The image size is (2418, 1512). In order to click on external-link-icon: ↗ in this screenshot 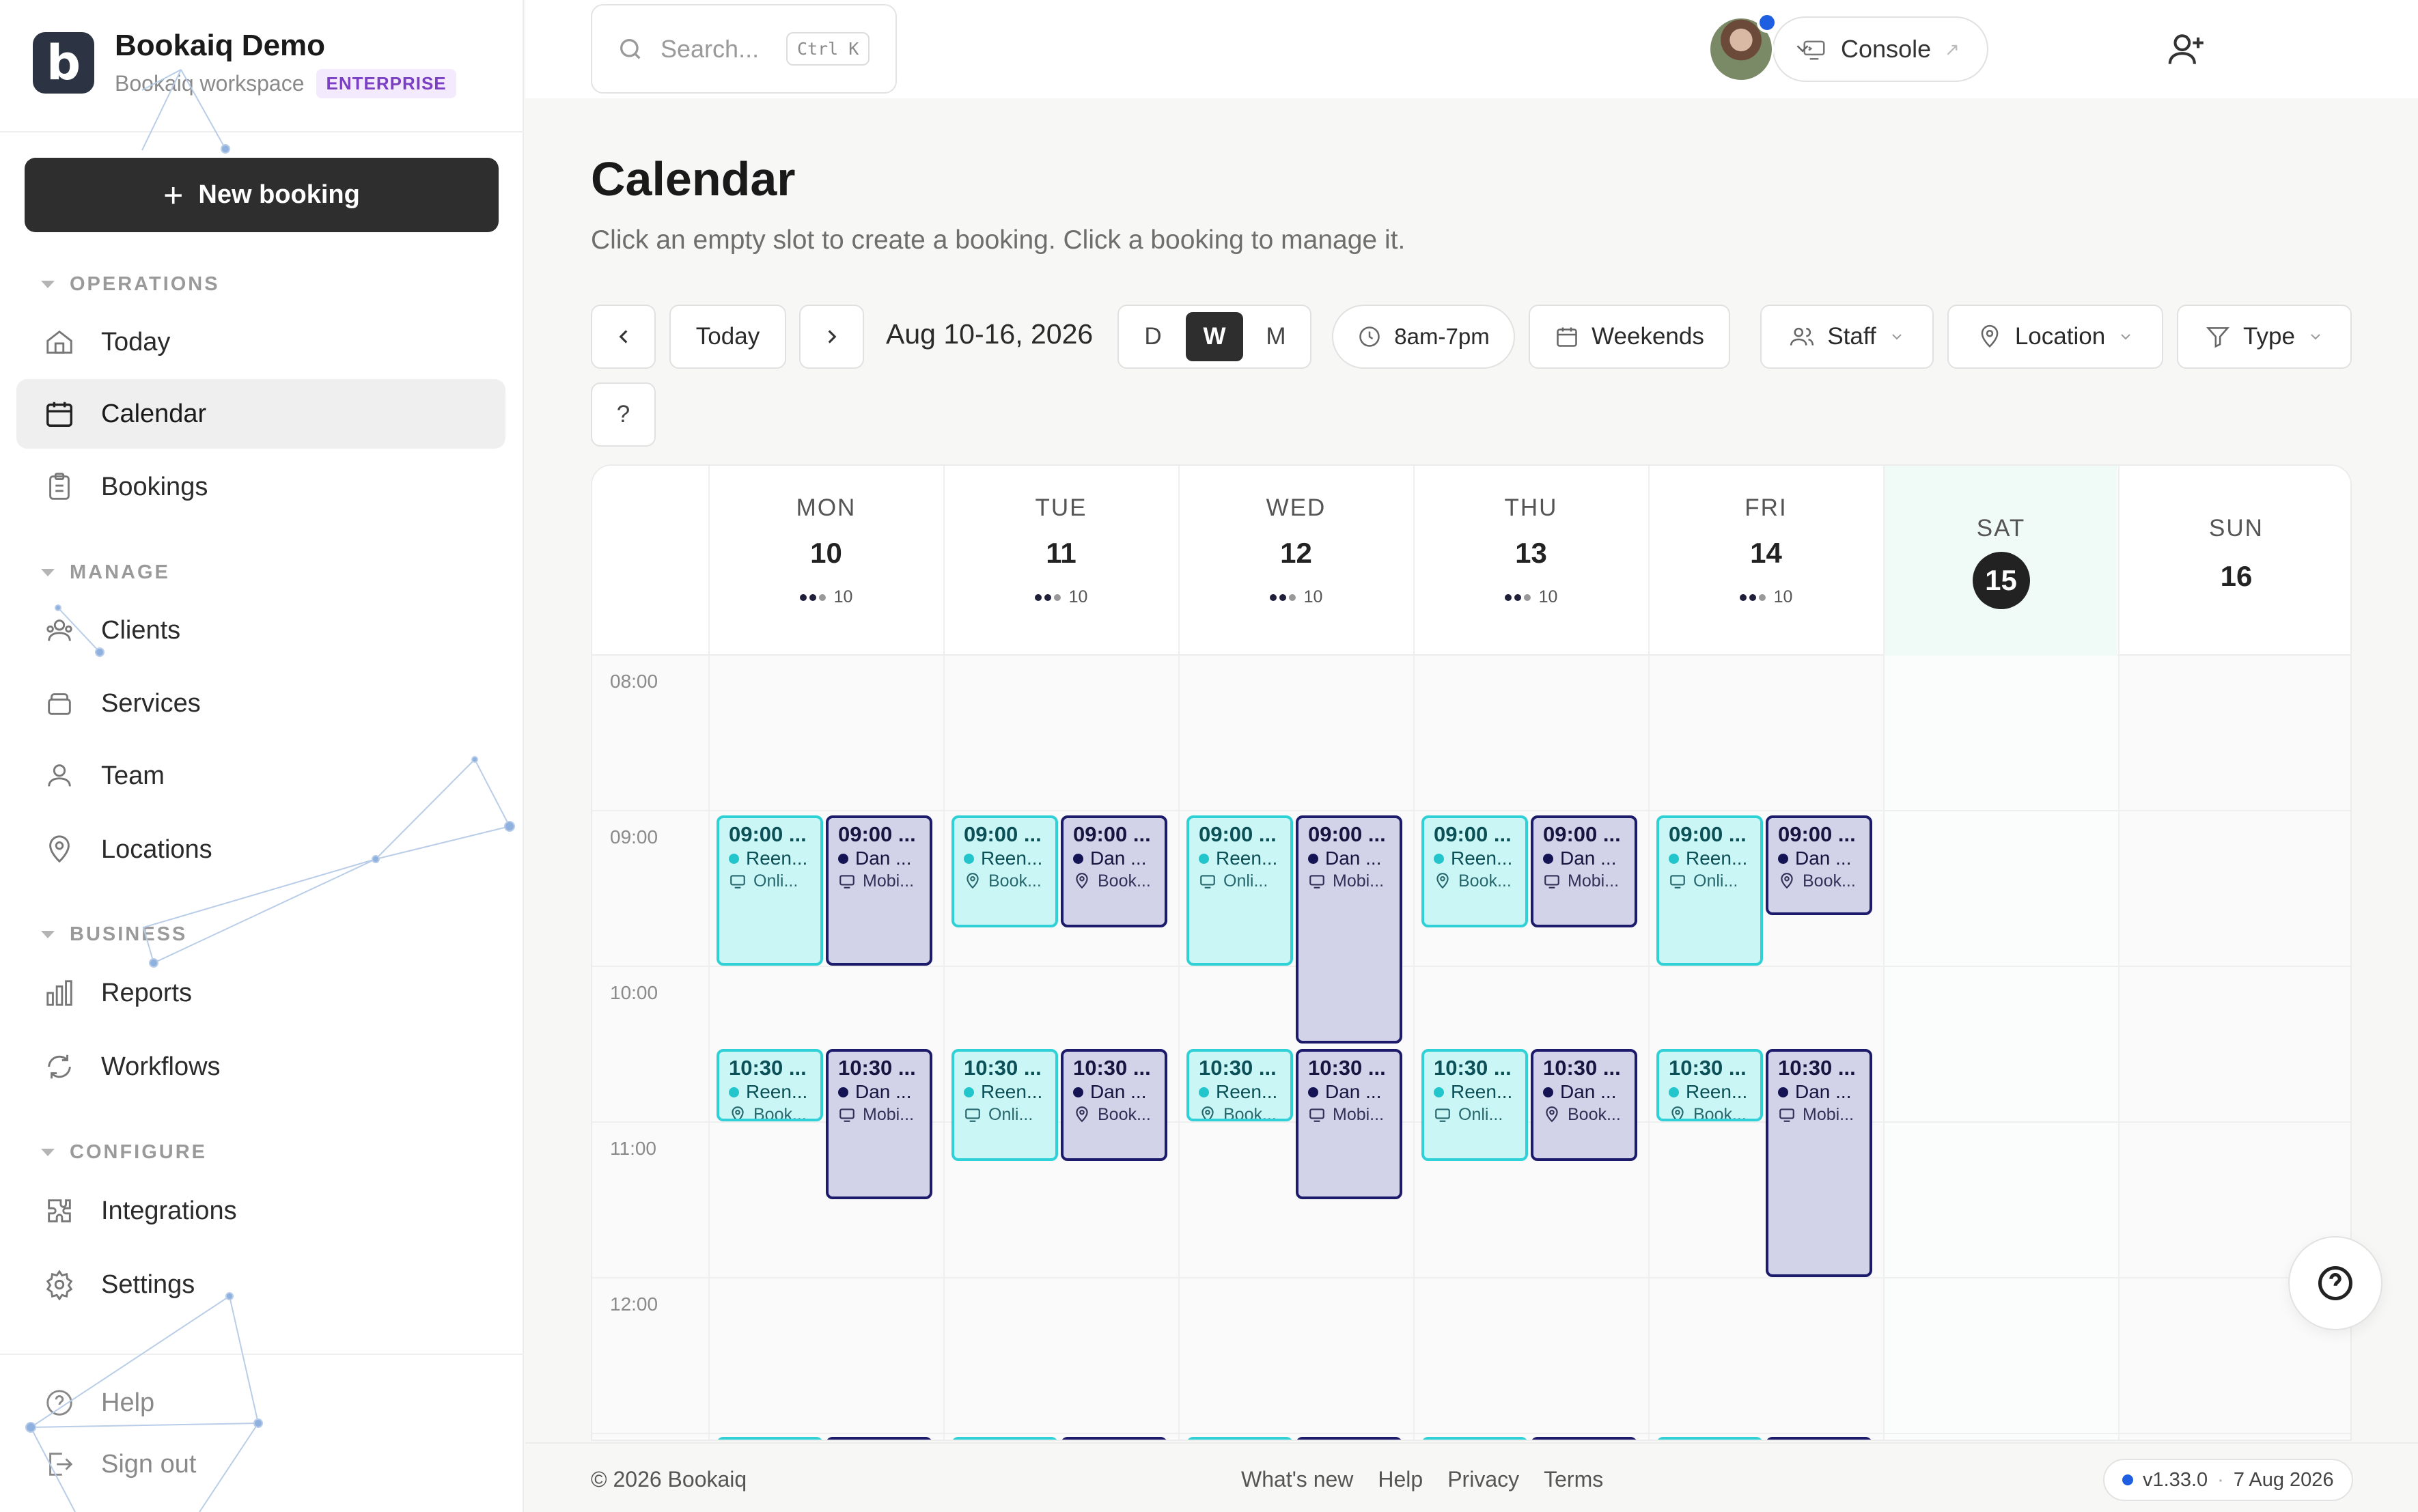, I will do `click(1952, 48)`.